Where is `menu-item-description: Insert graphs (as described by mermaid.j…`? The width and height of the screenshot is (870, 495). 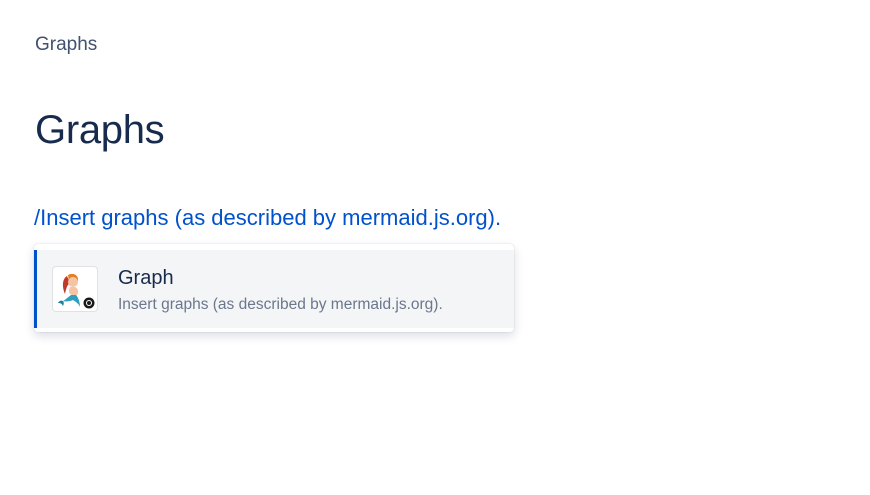
menu-item-description: Insert graphs (as described by mermaid.j… is located at coordinates (280, 304).